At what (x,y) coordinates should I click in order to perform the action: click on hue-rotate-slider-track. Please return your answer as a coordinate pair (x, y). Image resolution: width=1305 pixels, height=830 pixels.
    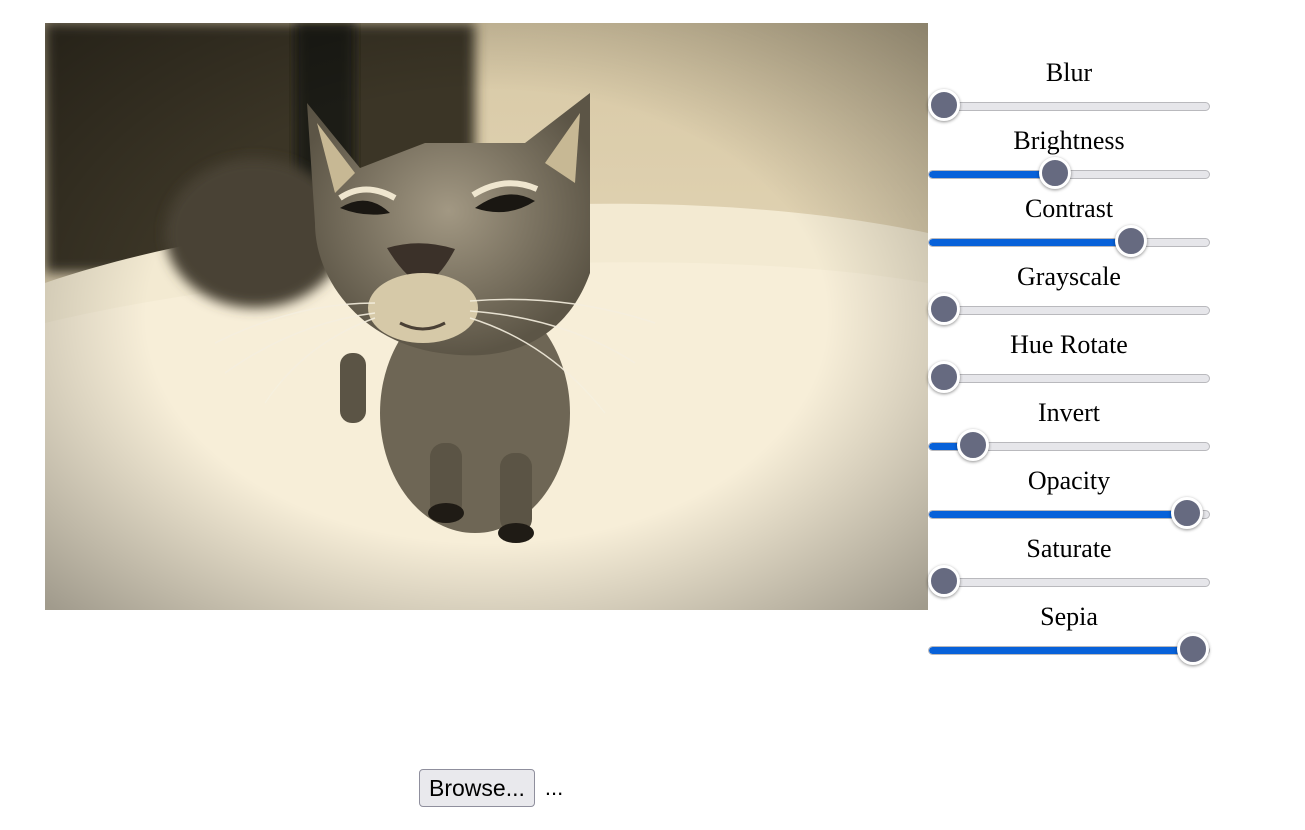
    Looking at the image, I should click on (1069, 378).